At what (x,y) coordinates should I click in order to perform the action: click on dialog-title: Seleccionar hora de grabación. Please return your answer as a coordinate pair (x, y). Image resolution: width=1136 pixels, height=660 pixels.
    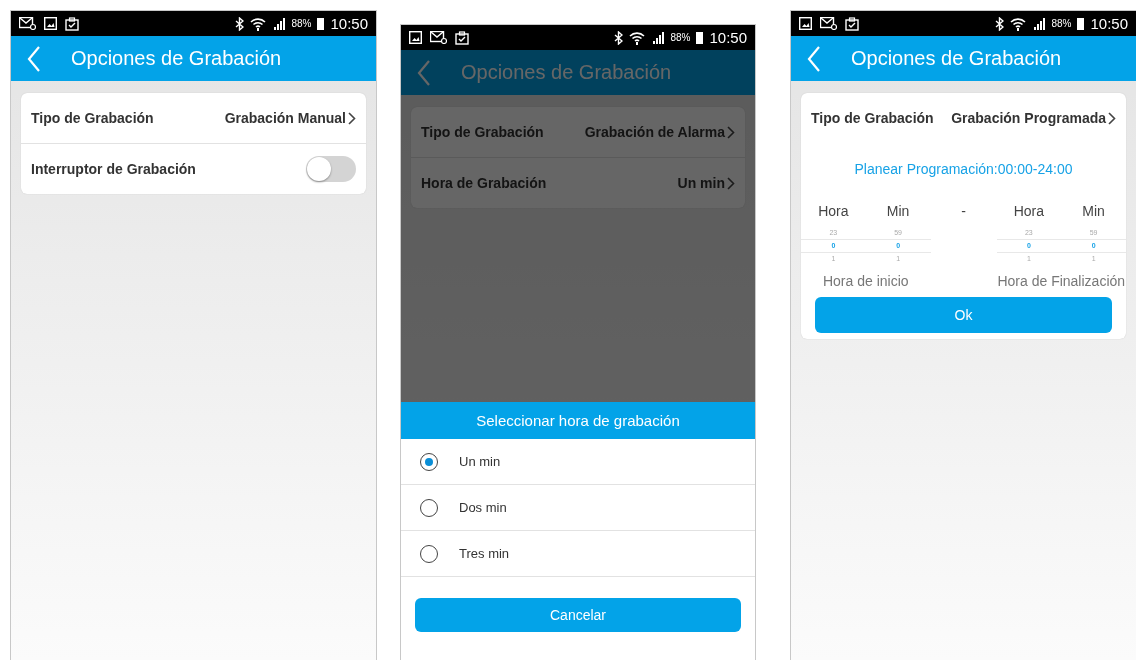
    Looking at the image, I should click on (578, 420).